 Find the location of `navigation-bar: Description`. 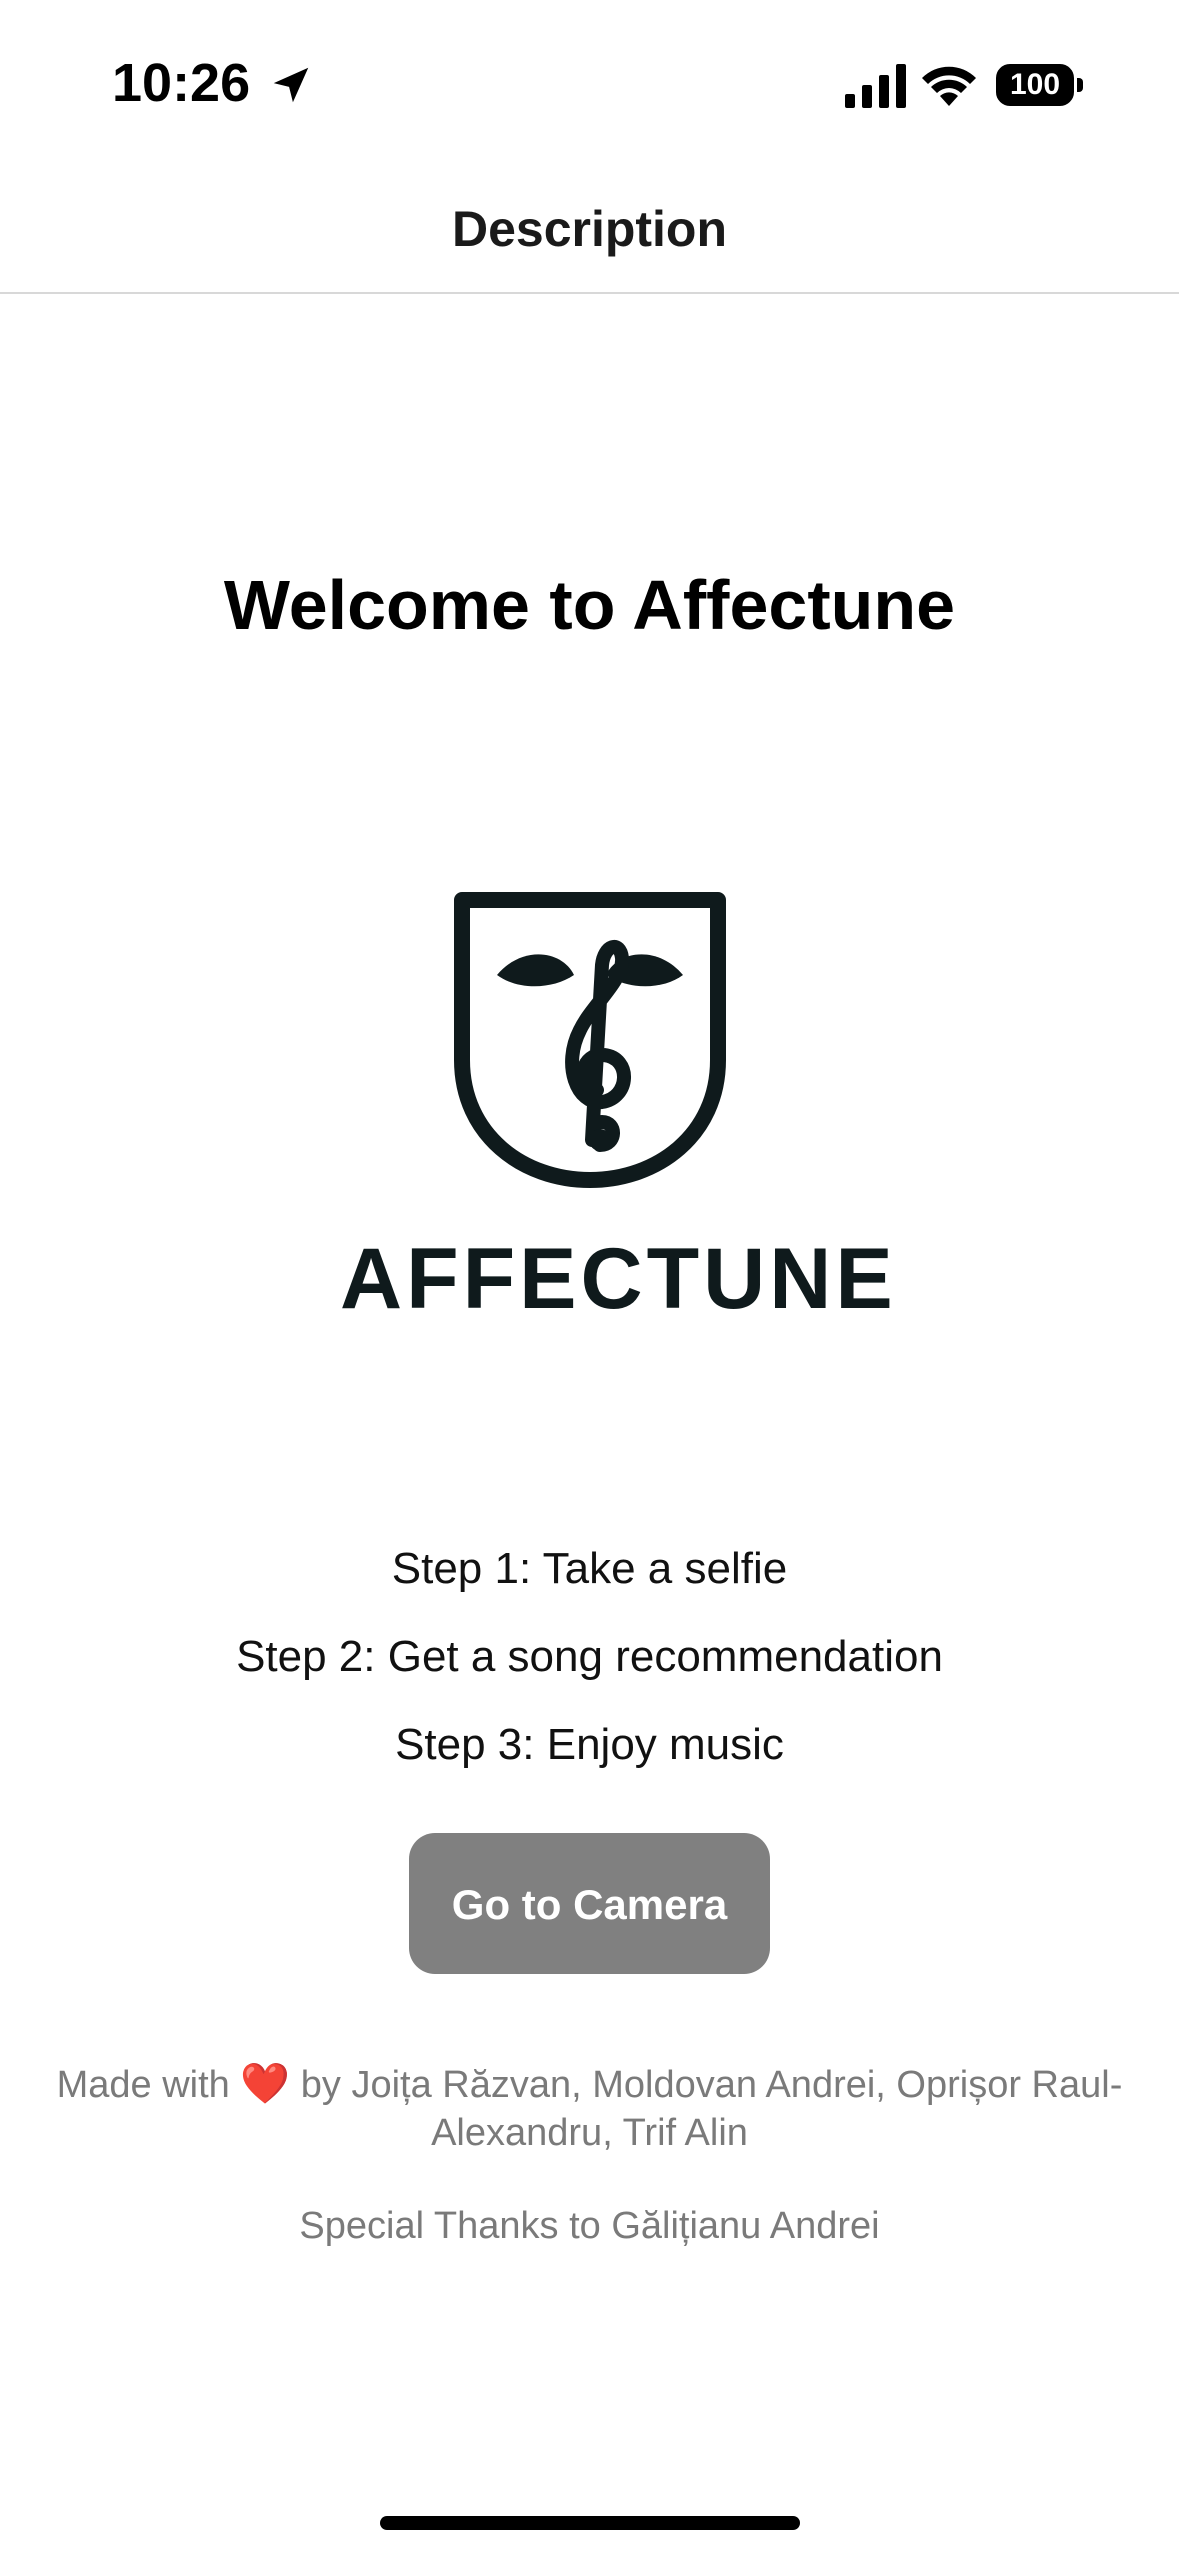

navigation-bar: Description is located at coordinates (589, 232).